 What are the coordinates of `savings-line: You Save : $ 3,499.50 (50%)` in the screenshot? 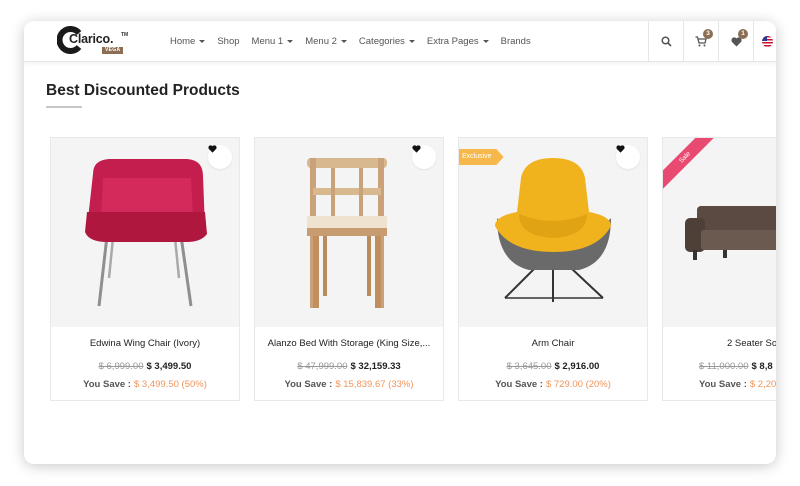 It's located at (145, 384).